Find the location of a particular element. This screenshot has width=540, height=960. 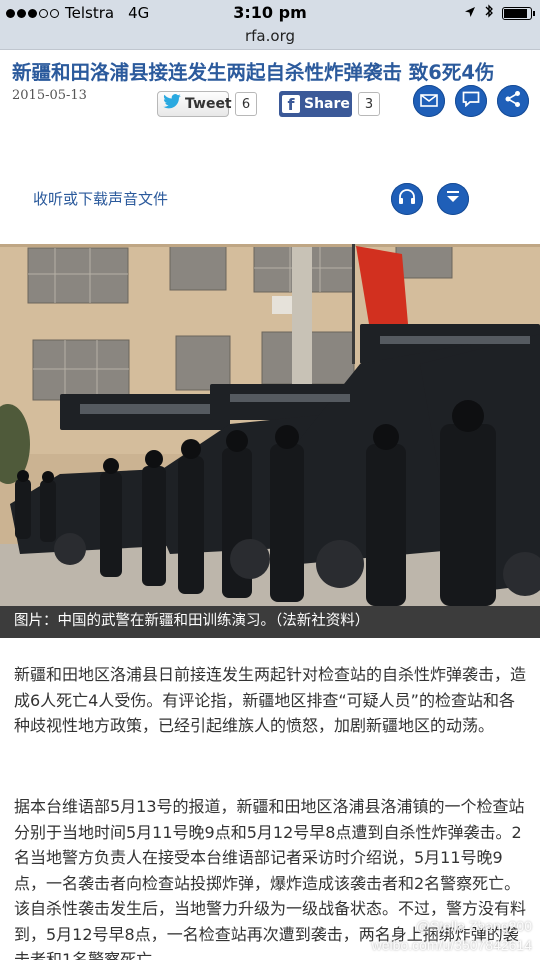

tweet-label: Tweet is located at coordinates (208, 104).